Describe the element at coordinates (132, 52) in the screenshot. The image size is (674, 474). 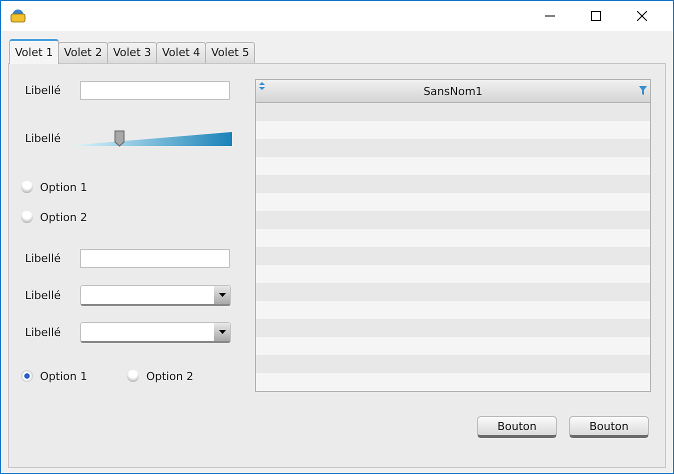
I see `tab: Volet 3` at that location.